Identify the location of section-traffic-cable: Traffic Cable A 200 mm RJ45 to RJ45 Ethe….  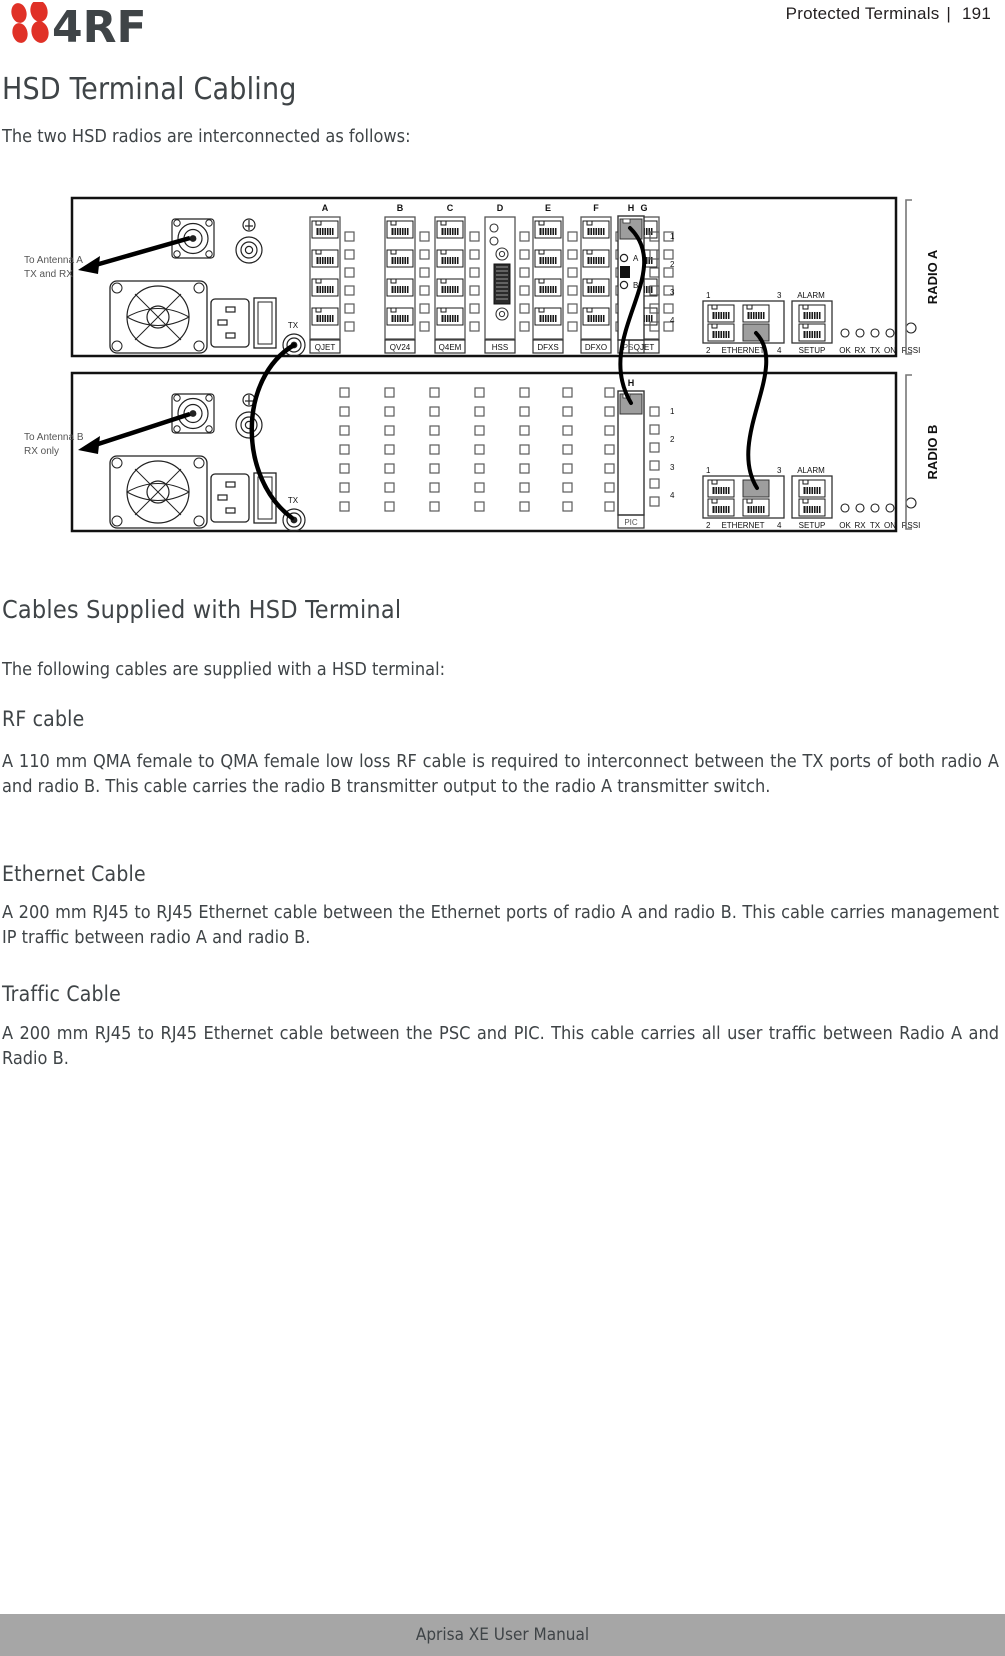
(501, 1025).